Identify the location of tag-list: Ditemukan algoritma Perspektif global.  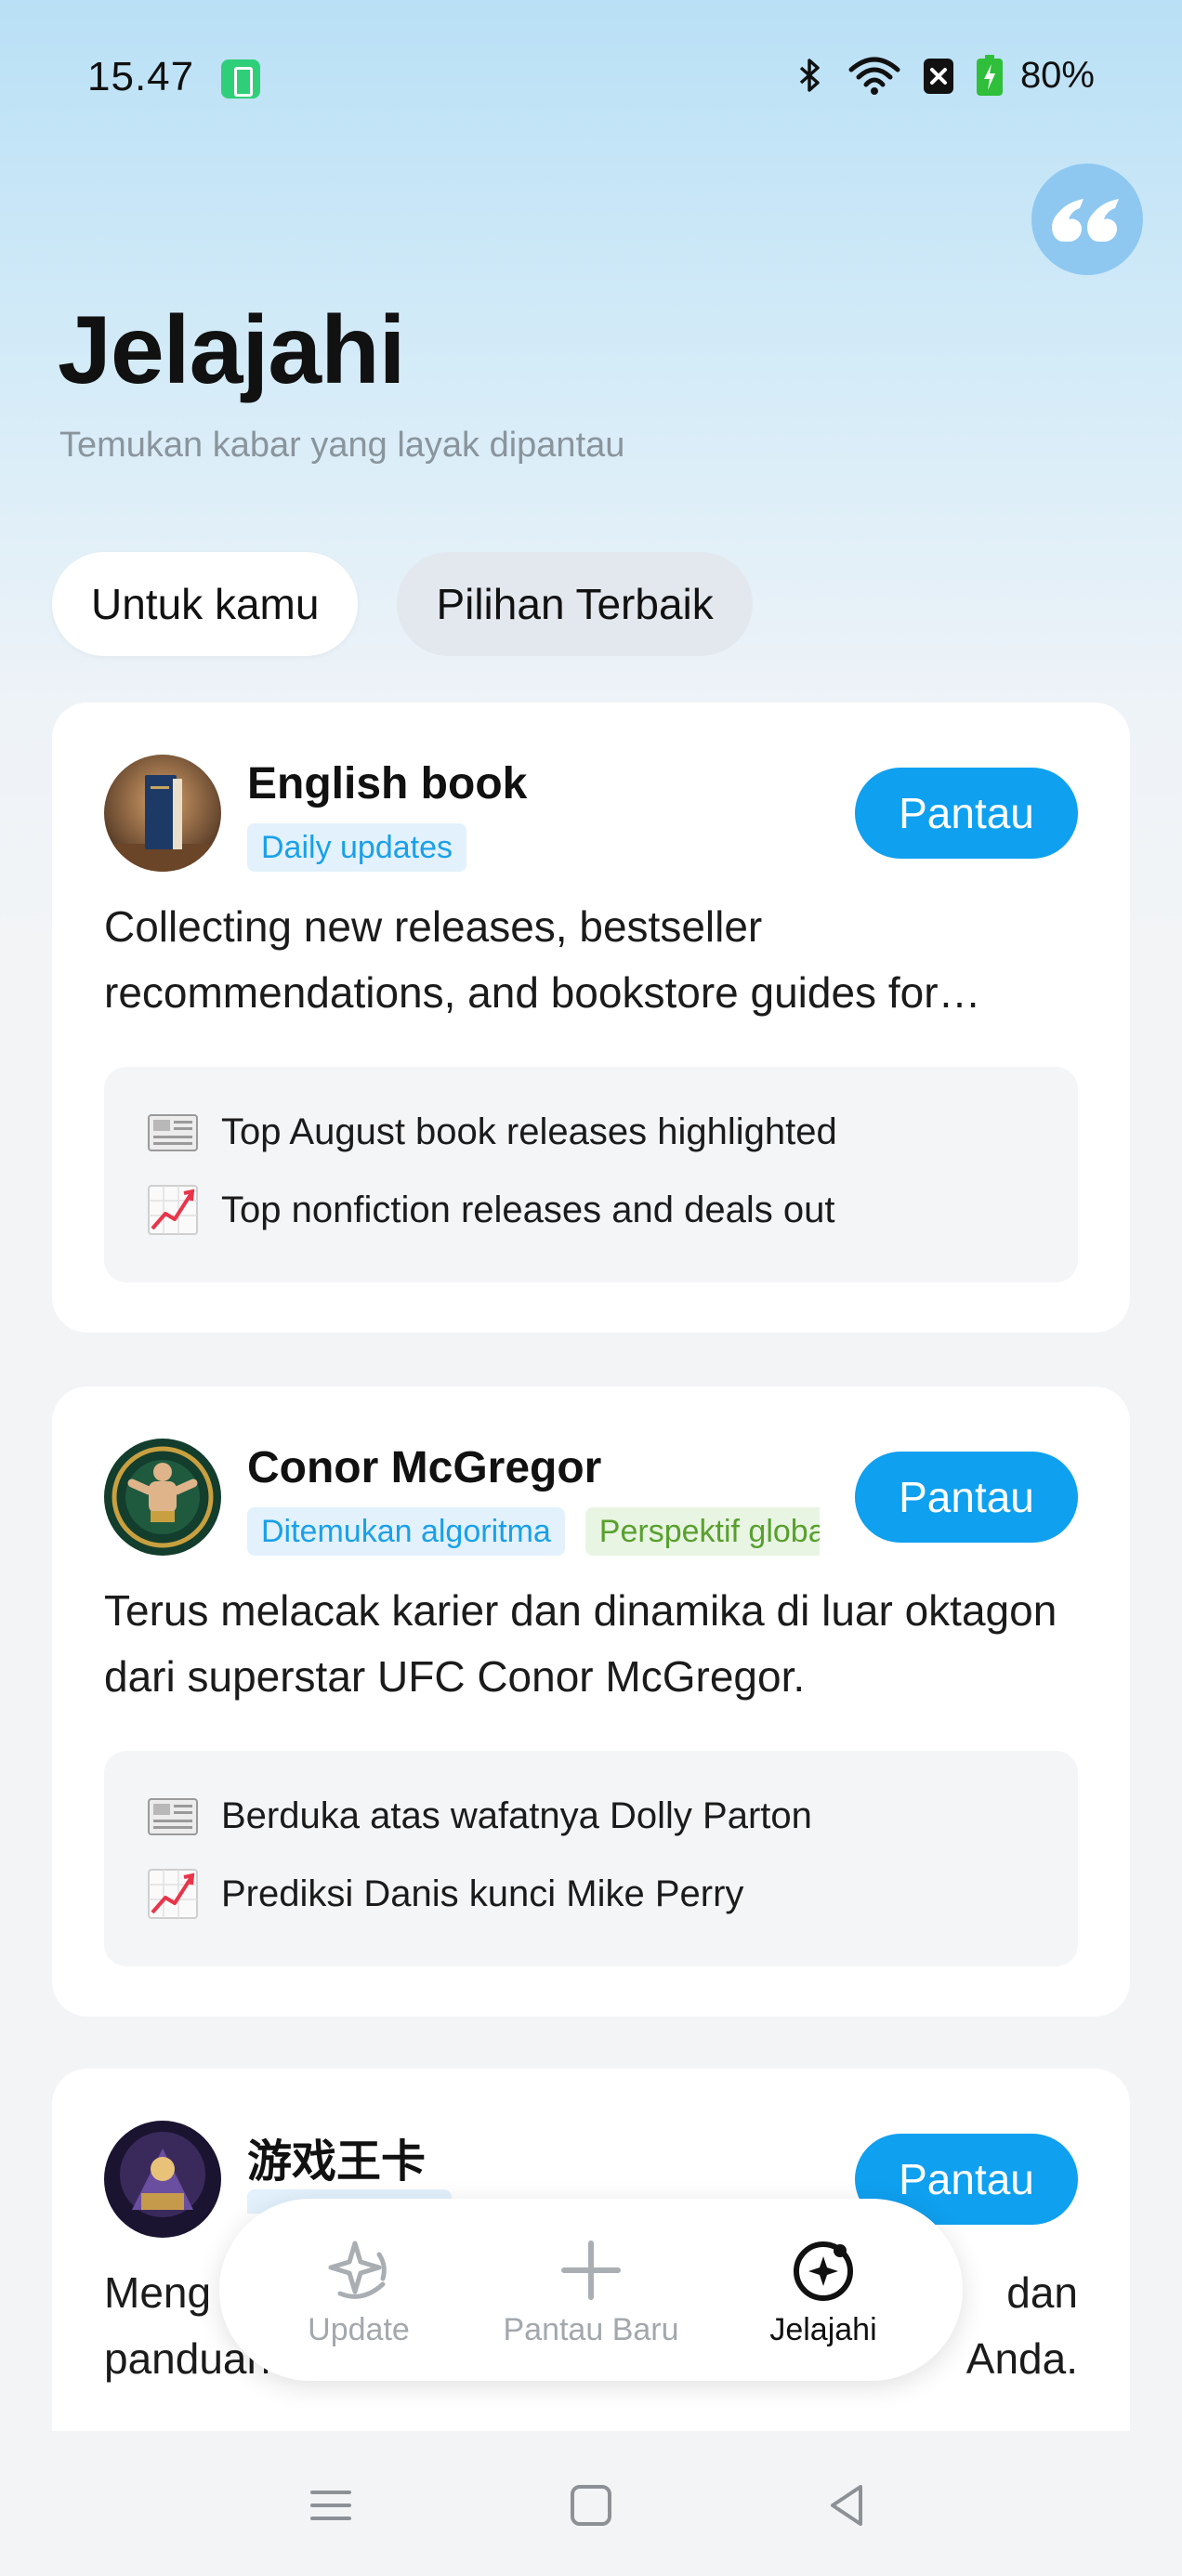
(533, 1531).